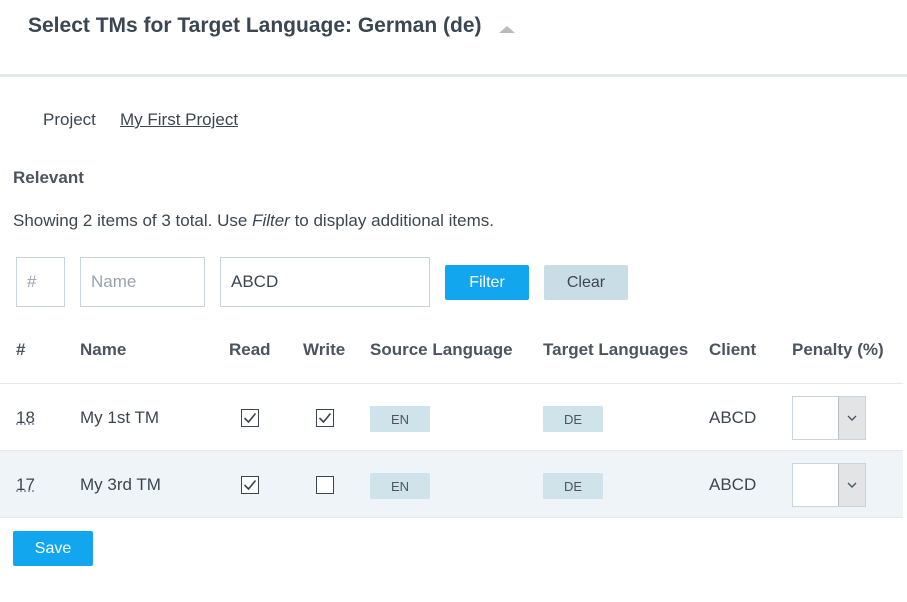 The width and height of the screenshot is (907, 602). I want to click on tm-name: My 1st TM, so click(120, 417).